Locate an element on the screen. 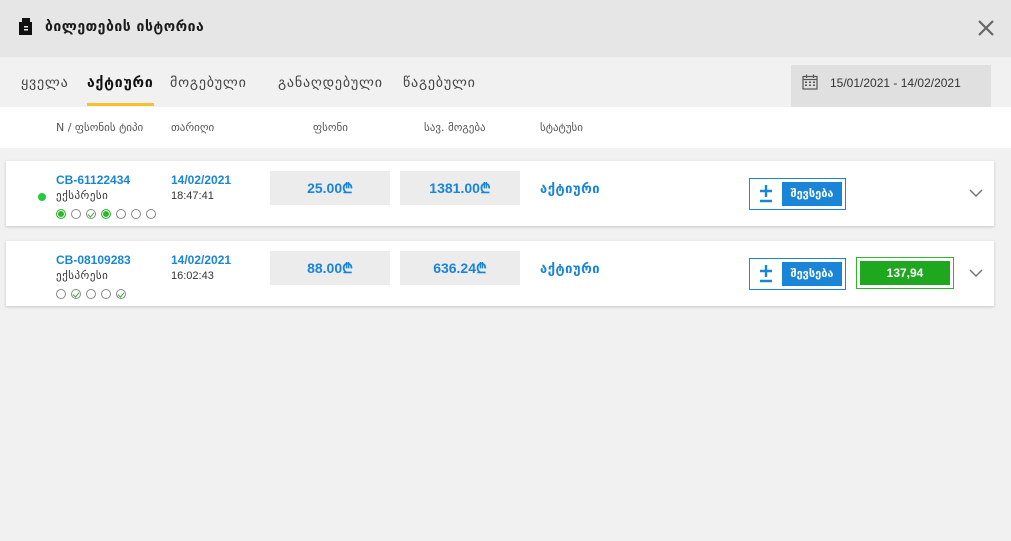  date-range-picker: 15/01/2021 - 14/02/2021 is located at coordinates (891, 86).